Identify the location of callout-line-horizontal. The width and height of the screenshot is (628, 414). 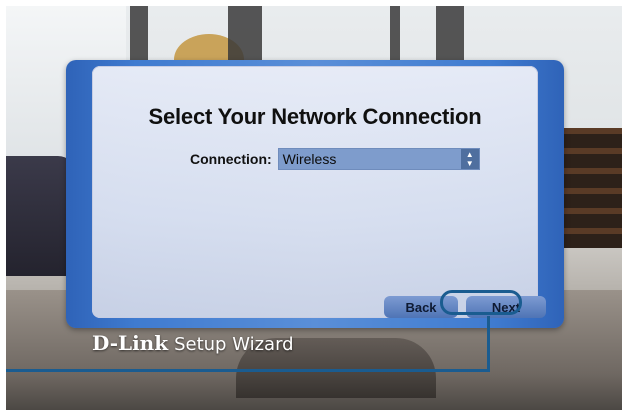
(248, 370).